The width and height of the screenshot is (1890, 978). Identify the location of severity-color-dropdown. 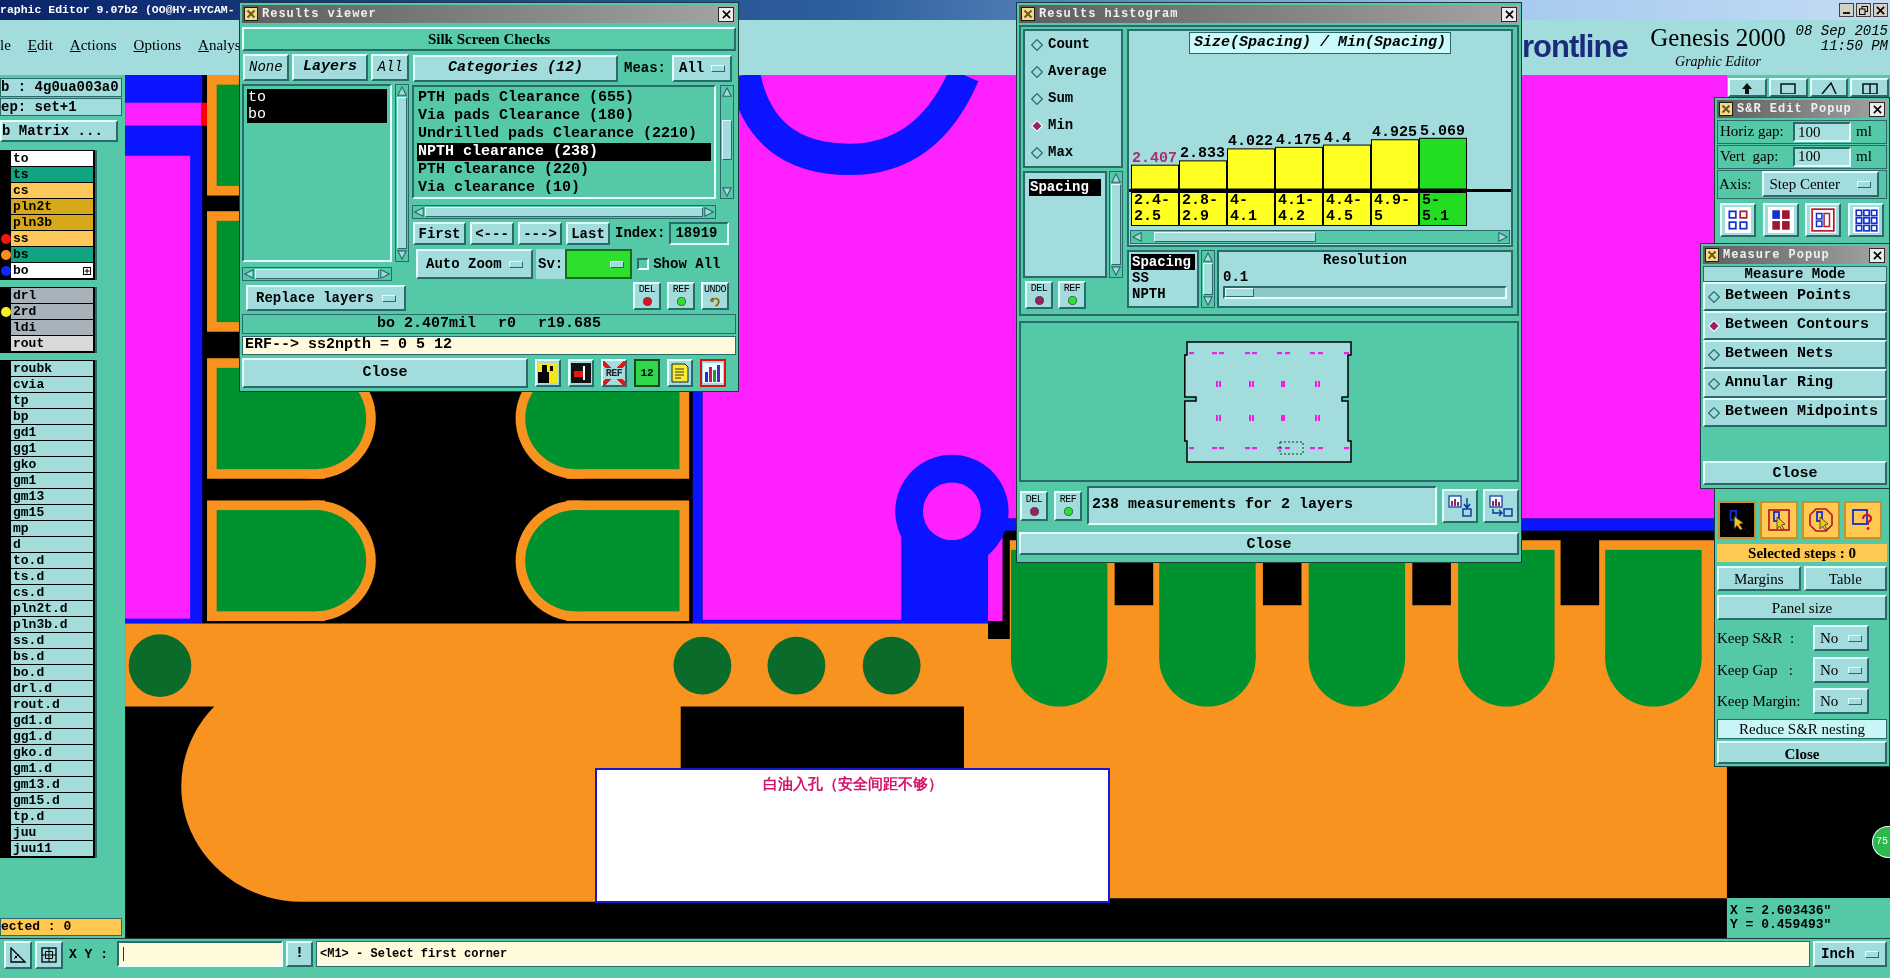
(599, 264).